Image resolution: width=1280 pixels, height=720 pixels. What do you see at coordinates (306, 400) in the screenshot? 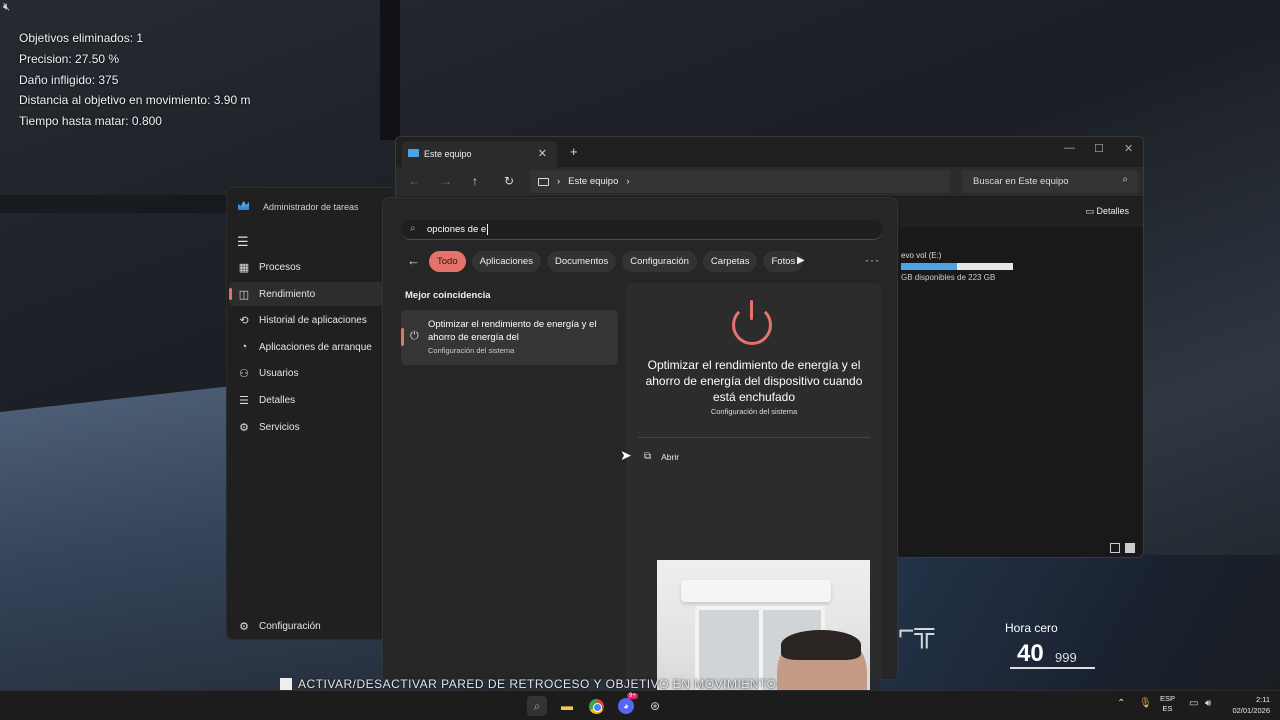
I see `nav-item-detalles: ☰ Detalles` at bounding box center [306, 400].